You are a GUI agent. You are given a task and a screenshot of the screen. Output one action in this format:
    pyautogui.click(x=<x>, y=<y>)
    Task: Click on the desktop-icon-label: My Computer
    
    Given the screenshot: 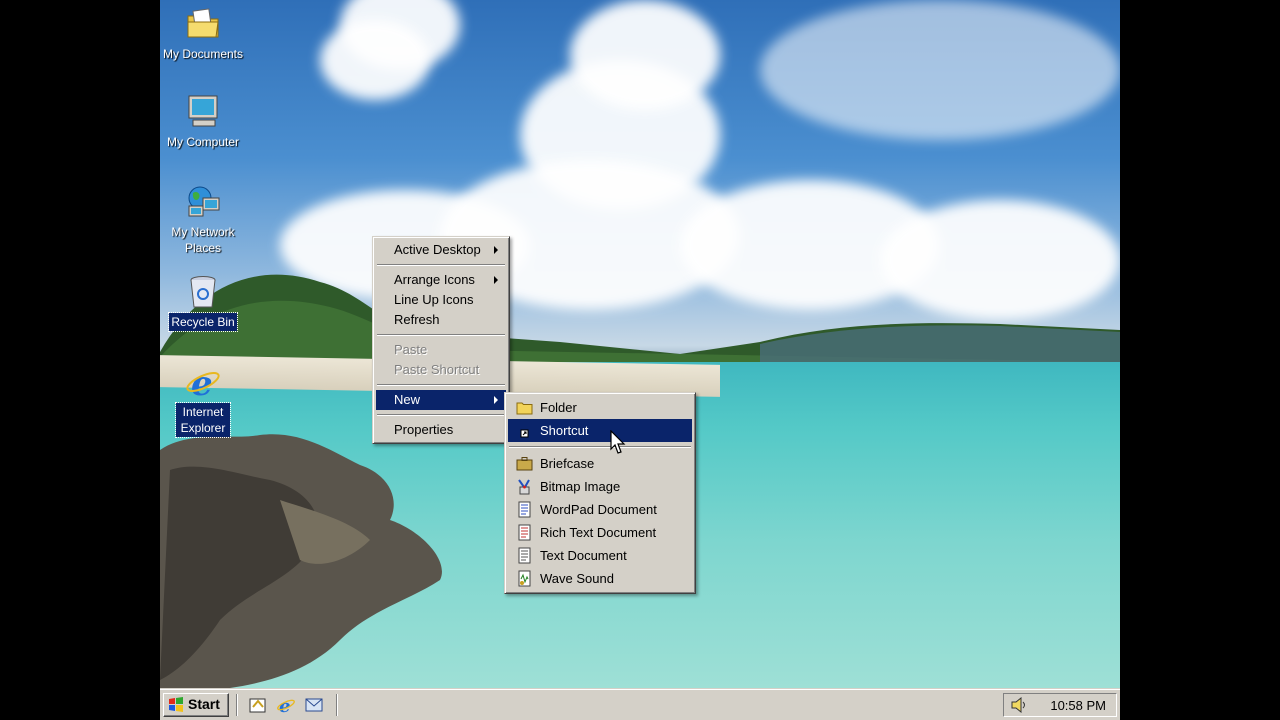 What is the action you would take?
    pyautogui.click(x=203, y=142)
    